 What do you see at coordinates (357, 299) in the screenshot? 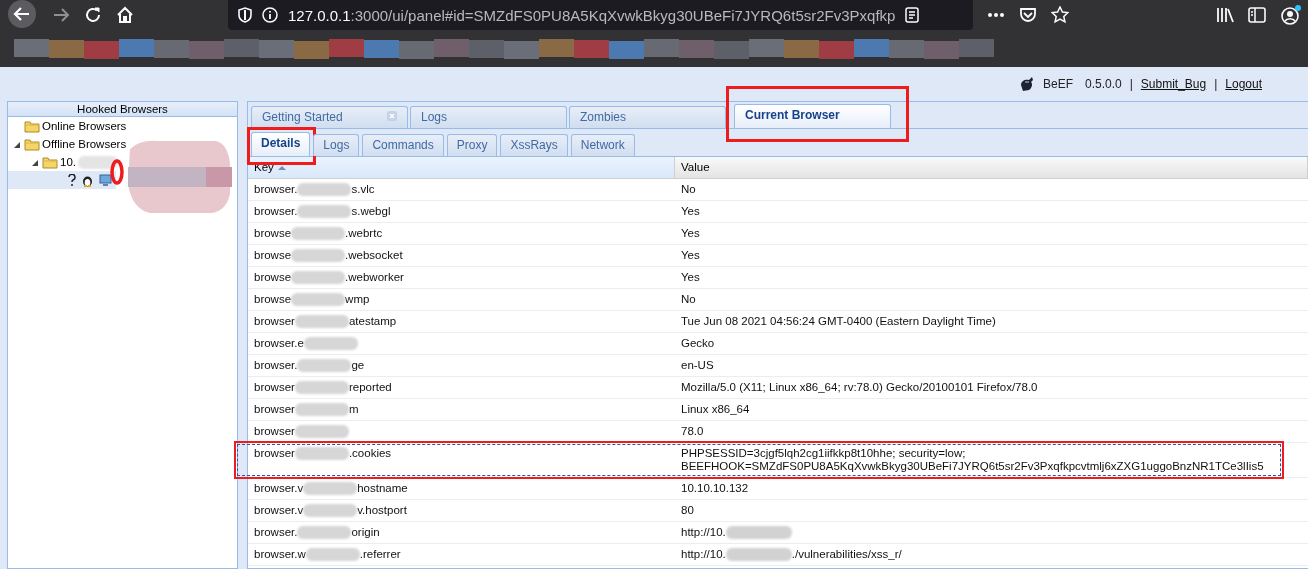
I see `table-cell: wmp` at bounding box center [357, 299].